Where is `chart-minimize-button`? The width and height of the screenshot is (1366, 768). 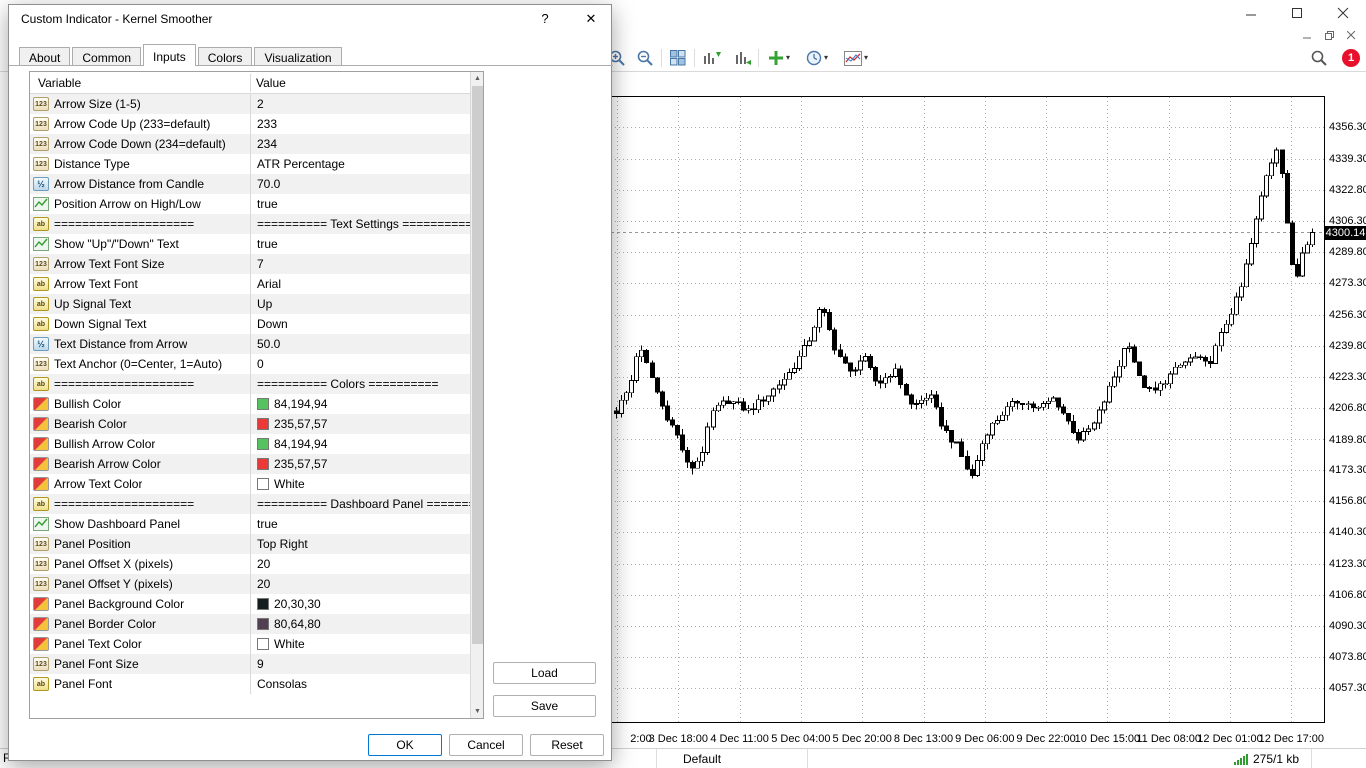 chart-minimize-button is located at coordinates (1307, 35).